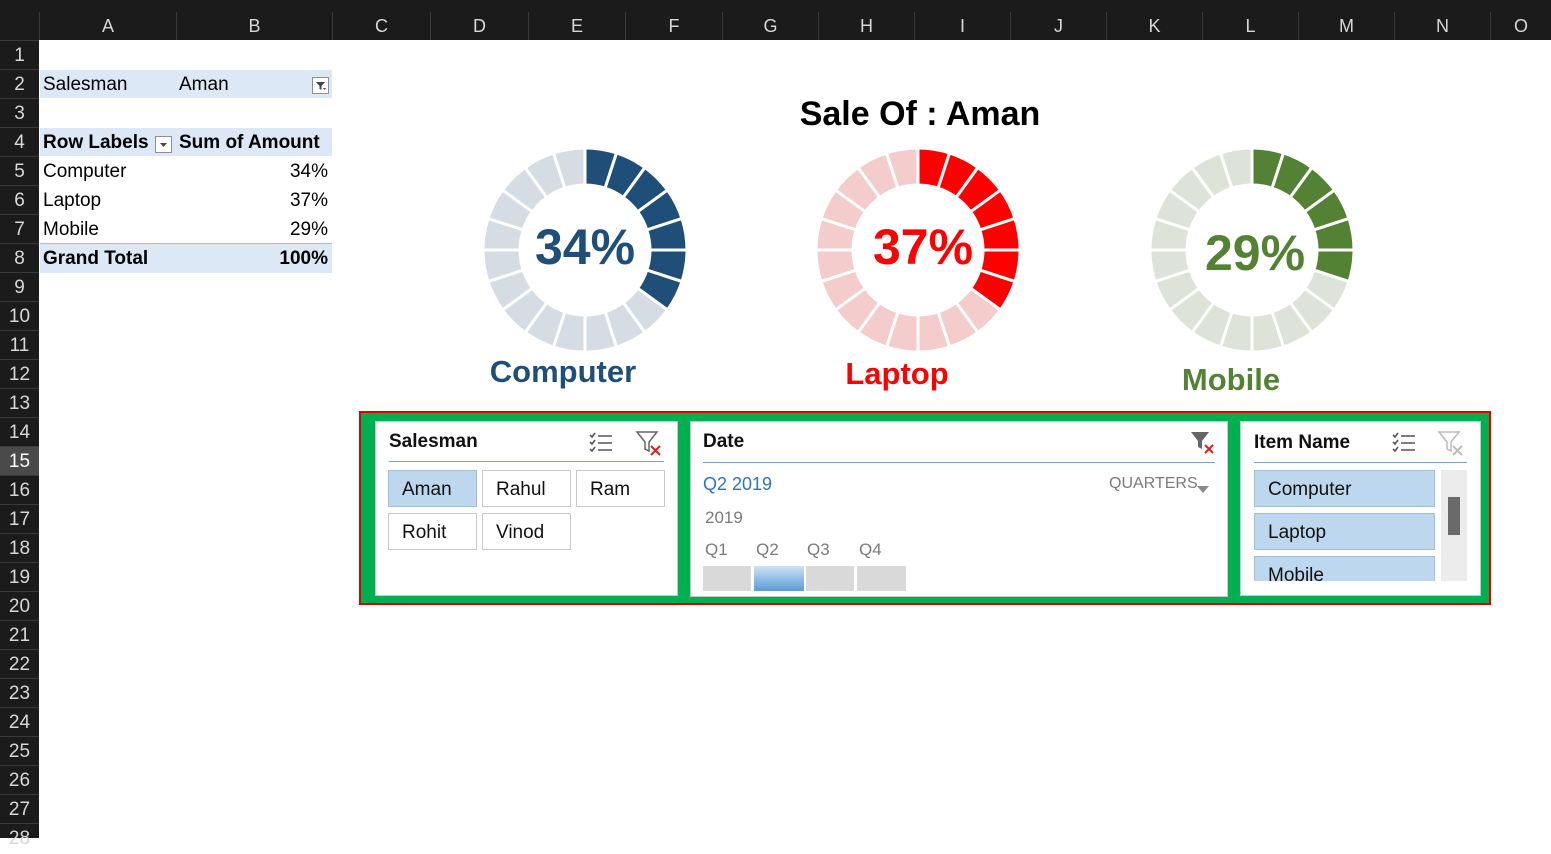 The width and height of the screenshot is (1551, 854). Describe the element at coordinates (962, 26) in the screenshot. I see `column-header-i: I` at that location.